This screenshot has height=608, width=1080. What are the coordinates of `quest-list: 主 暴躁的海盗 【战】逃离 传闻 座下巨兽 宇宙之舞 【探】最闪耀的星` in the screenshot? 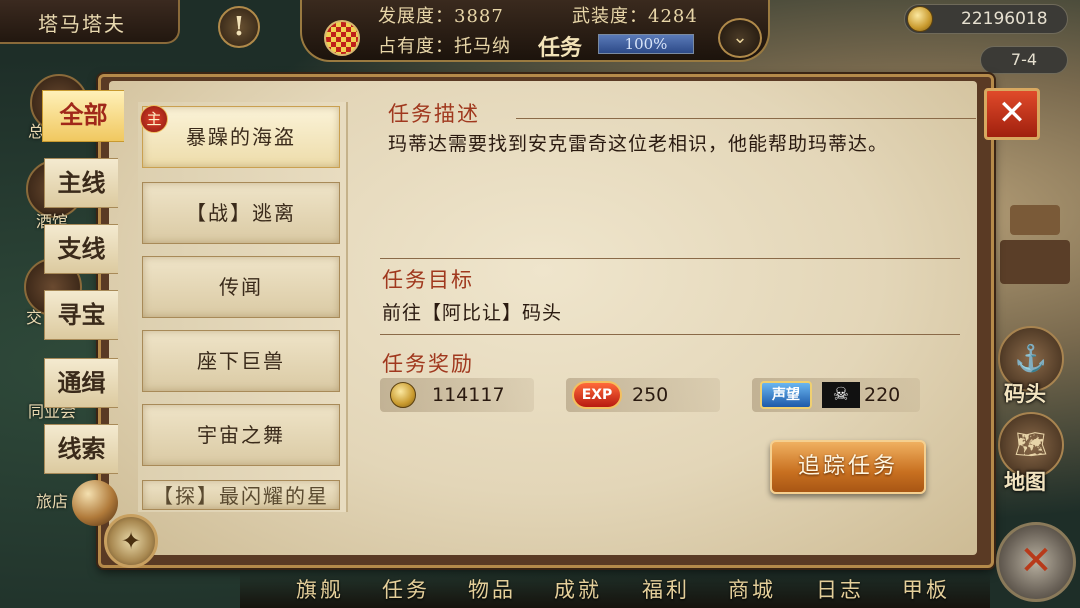 It's located at (243, 307).